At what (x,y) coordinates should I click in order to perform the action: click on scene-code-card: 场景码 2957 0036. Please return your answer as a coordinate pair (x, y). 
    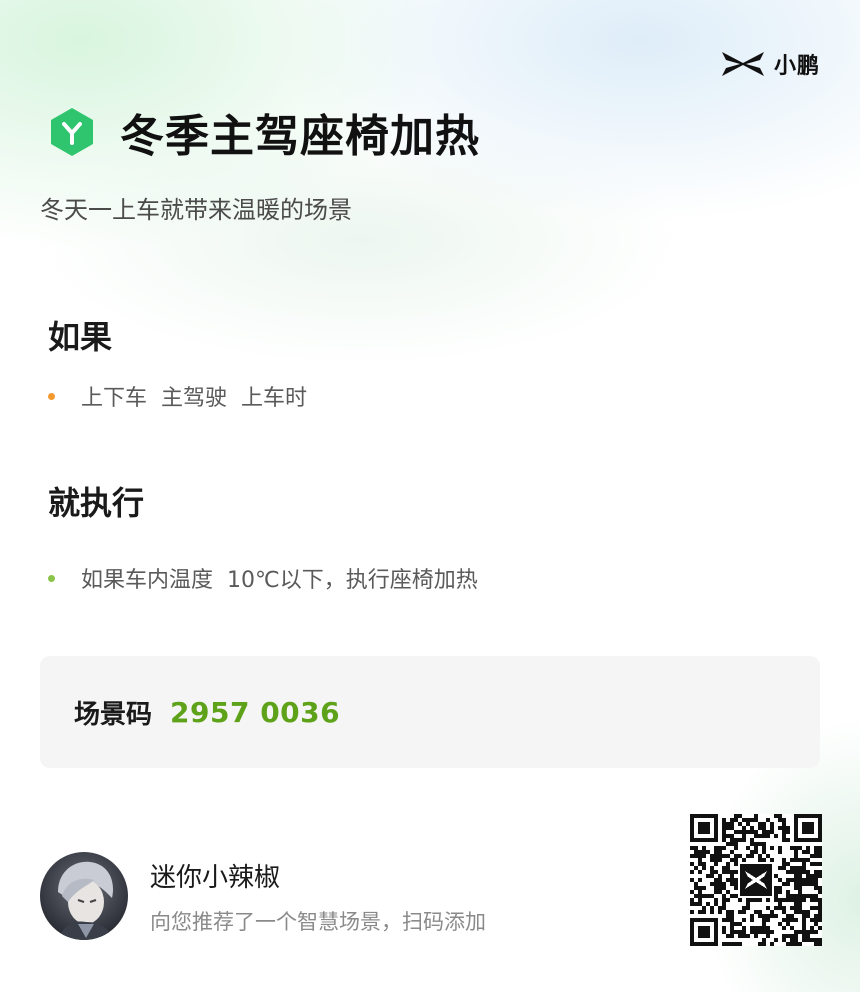
    Looking at the image, I should click on (430, 712).